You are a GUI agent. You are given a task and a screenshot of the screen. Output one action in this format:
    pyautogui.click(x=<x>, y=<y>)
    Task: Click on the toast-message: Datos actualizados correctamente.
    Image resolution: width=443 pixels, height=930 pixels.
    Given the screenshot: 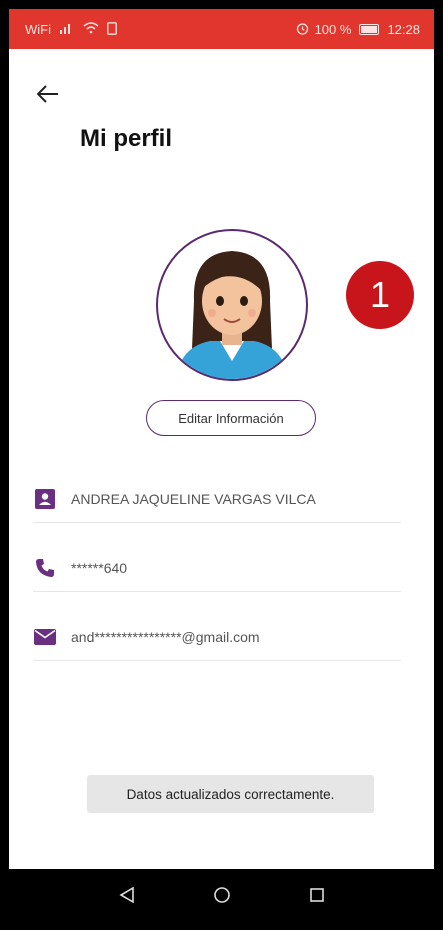 What is the action you would take?
    pyautogui.click(x=230, y=794)
    